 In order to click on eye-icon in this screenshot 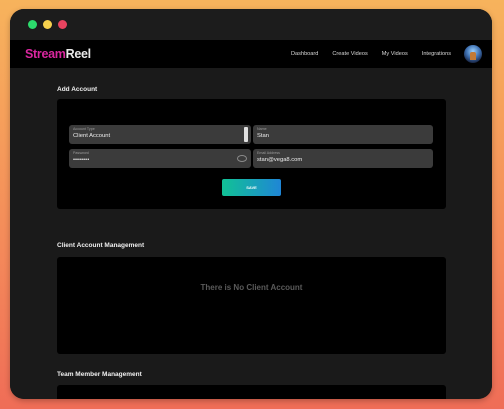, I will do `click(242, 158)`.